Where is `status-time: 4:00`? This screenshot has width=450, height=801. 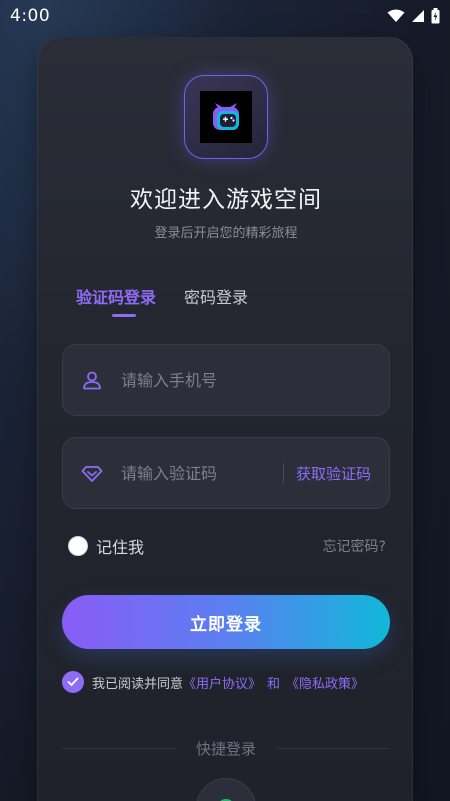 status-time: 4:00 is located at coordinates (30, 16).